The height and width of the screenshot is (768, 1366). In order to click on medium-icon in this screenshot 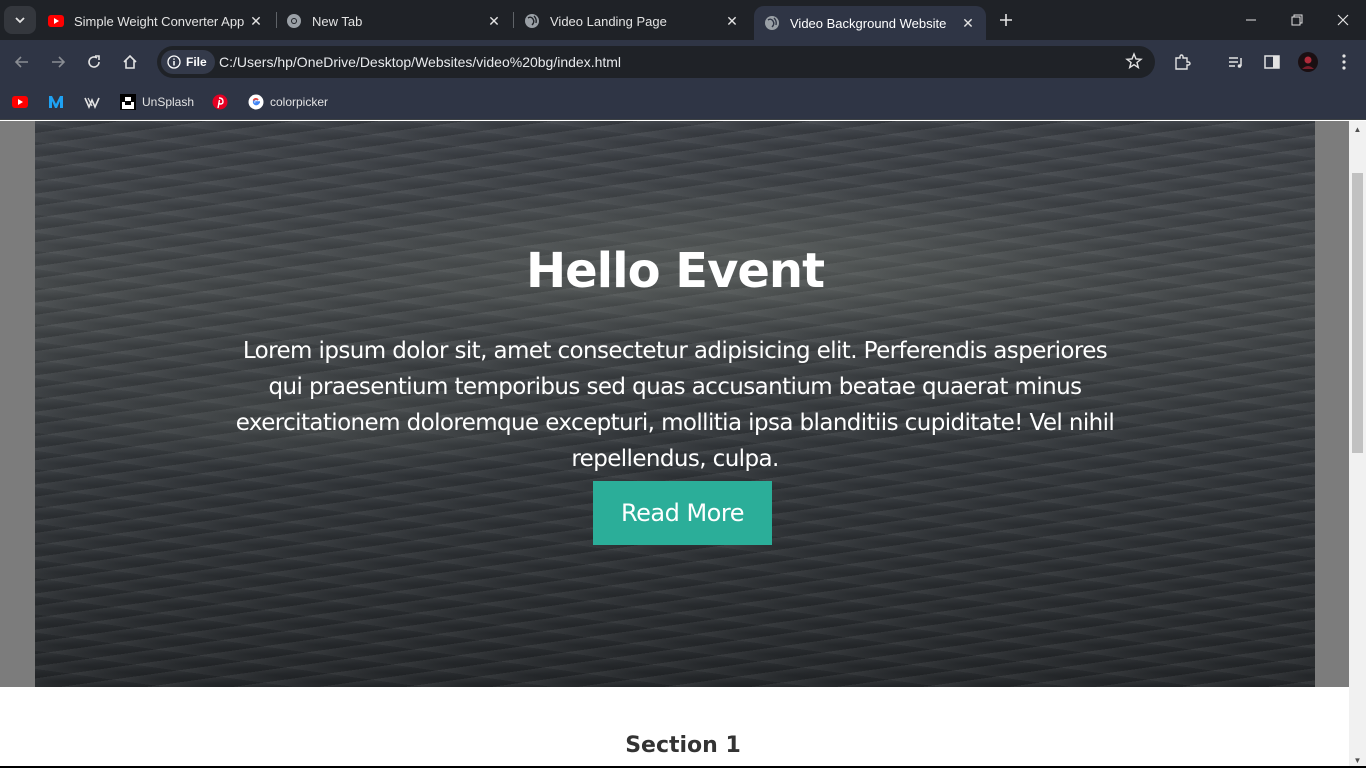, I will do `click(56, 102)`.